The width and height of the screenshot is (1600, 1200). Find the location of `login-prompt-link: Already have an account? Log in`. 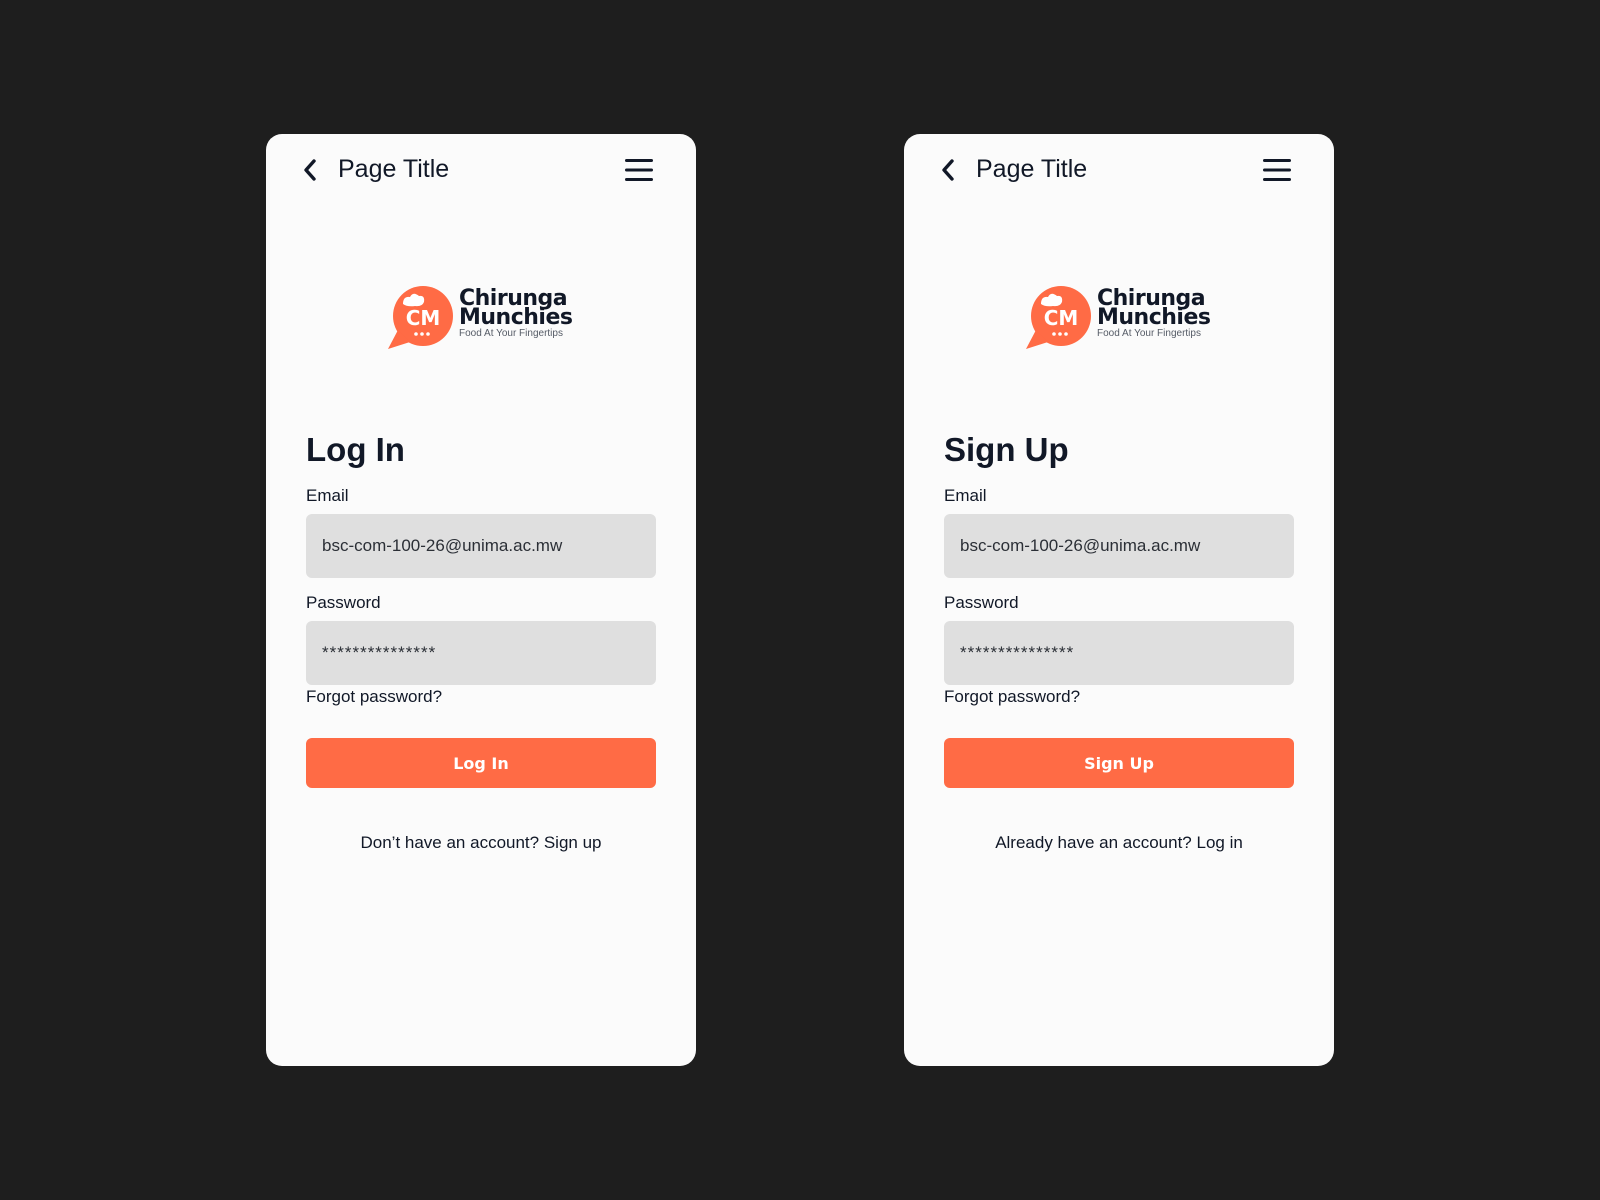

login-prompt-link: Already have an account? Log in is located at coordinates (1119, 843).